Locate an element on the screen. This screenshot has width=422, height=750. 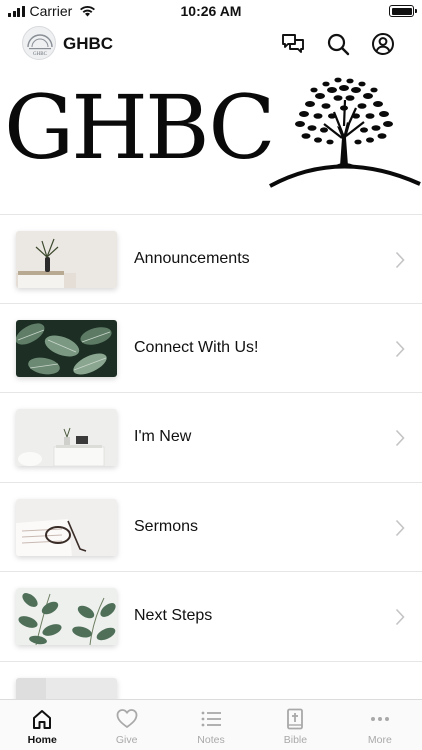
list-item-label: Announcements is located at coordinates (192, 258).